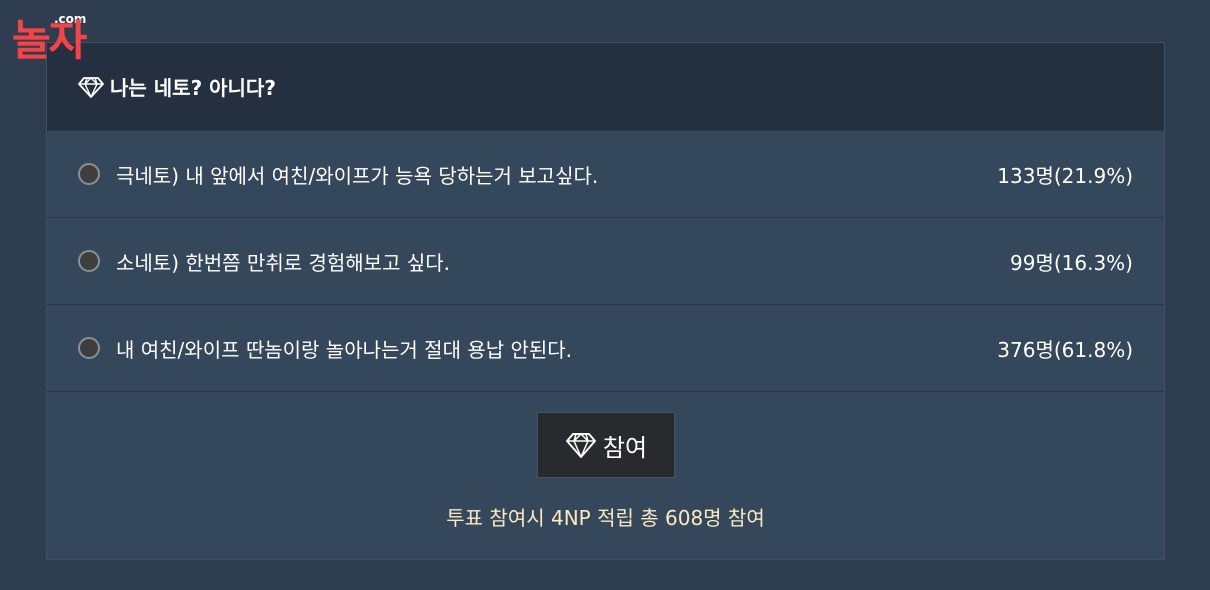 The height and width of the screenshot is (590, 1210). Describe the element at coordinates (1065, 349) in the screenshot. I see `option-result: 376명(61.8%)` at that location.